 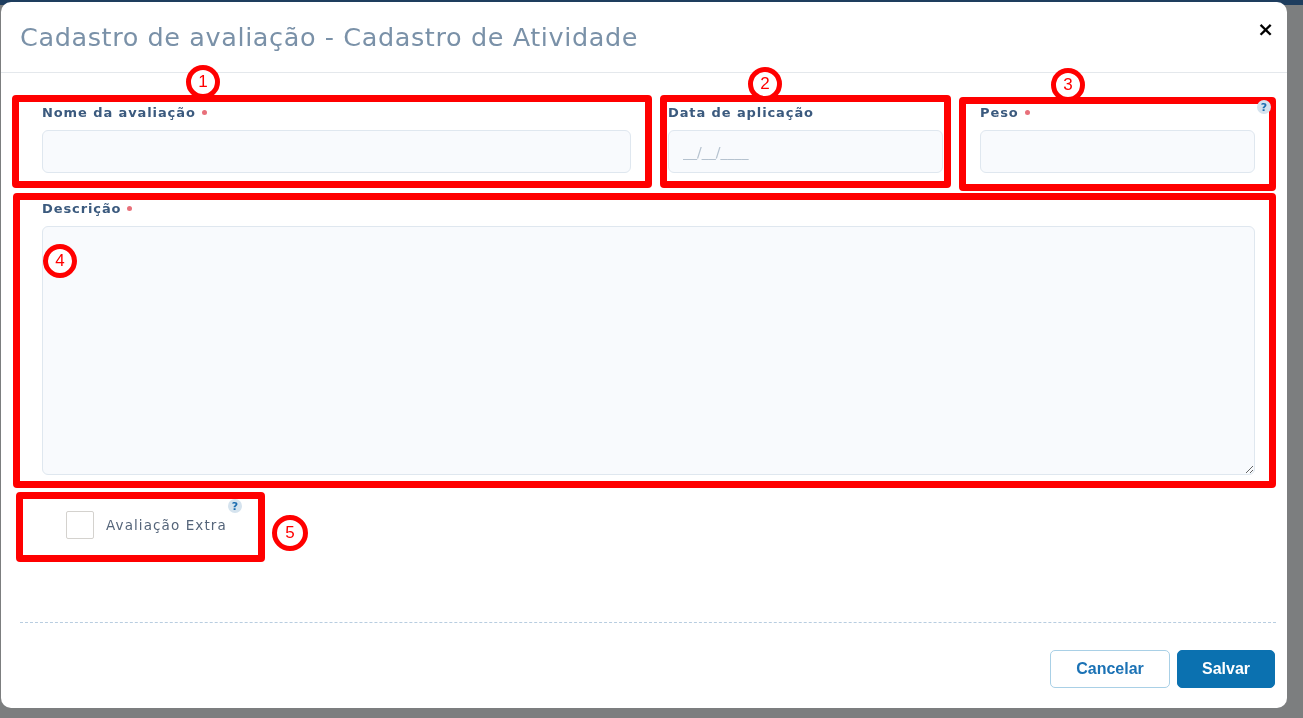 I want to click on annotation-marker: 5, so click(x=290, y=533).